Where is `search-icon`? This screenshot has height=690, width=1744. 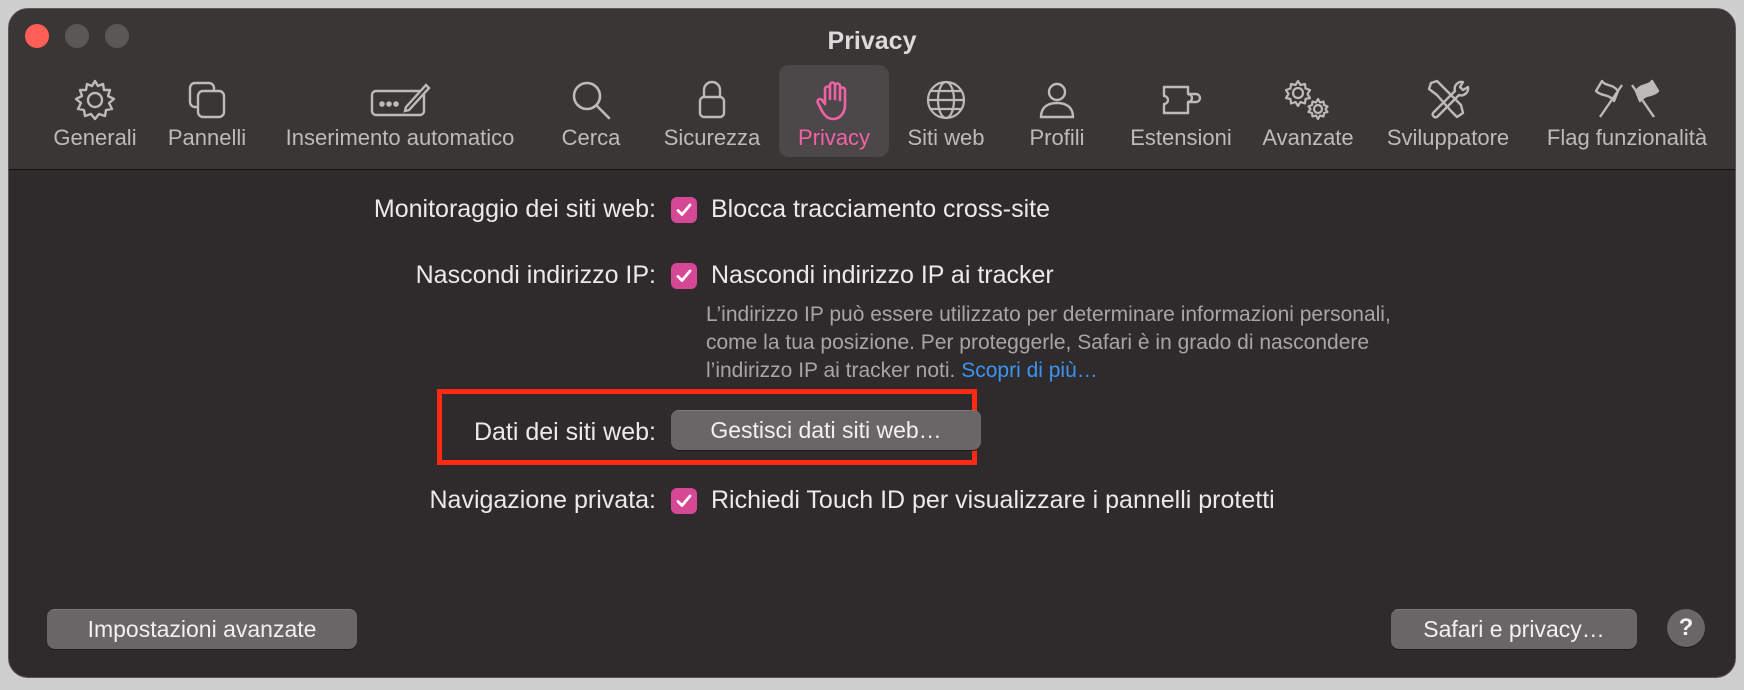 search-icon is located at coordinates (591, 100).